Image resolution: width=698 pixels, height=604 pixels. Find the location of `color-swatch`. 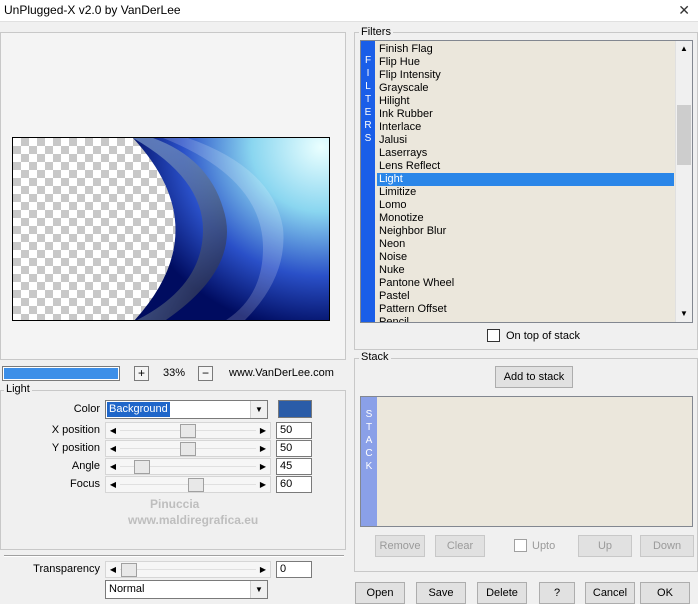

color-swatch is located at coordinates (295, 409).